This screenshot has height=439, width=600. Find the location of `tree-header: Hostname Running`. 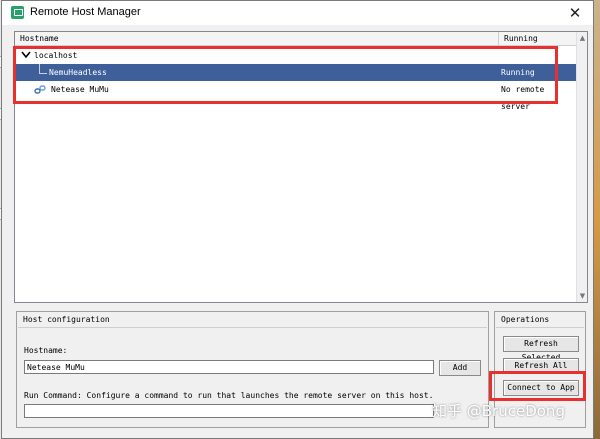

tree-header: Hostname Running is located at coordinates (296, 39).